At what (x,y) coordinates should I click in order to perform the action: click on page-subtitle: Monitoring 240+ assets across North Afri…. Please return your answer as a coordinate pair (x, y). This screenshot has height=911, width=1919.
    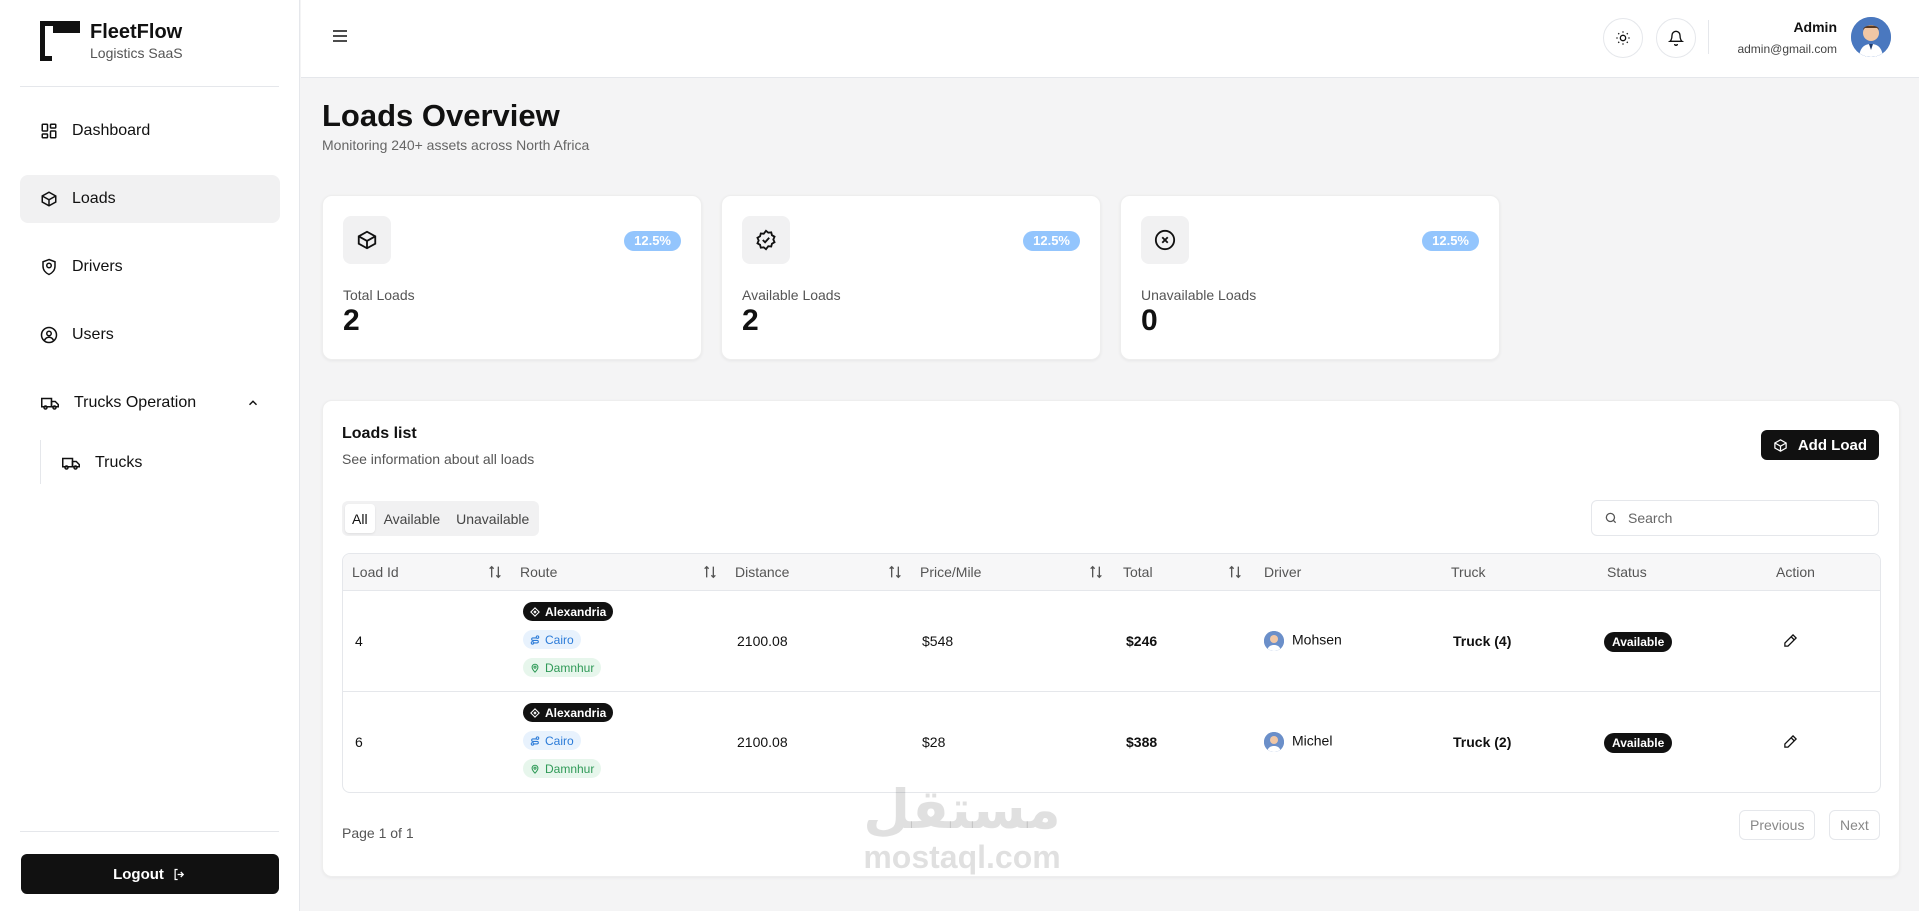
    Looking at the image, I should click on (456, 145).